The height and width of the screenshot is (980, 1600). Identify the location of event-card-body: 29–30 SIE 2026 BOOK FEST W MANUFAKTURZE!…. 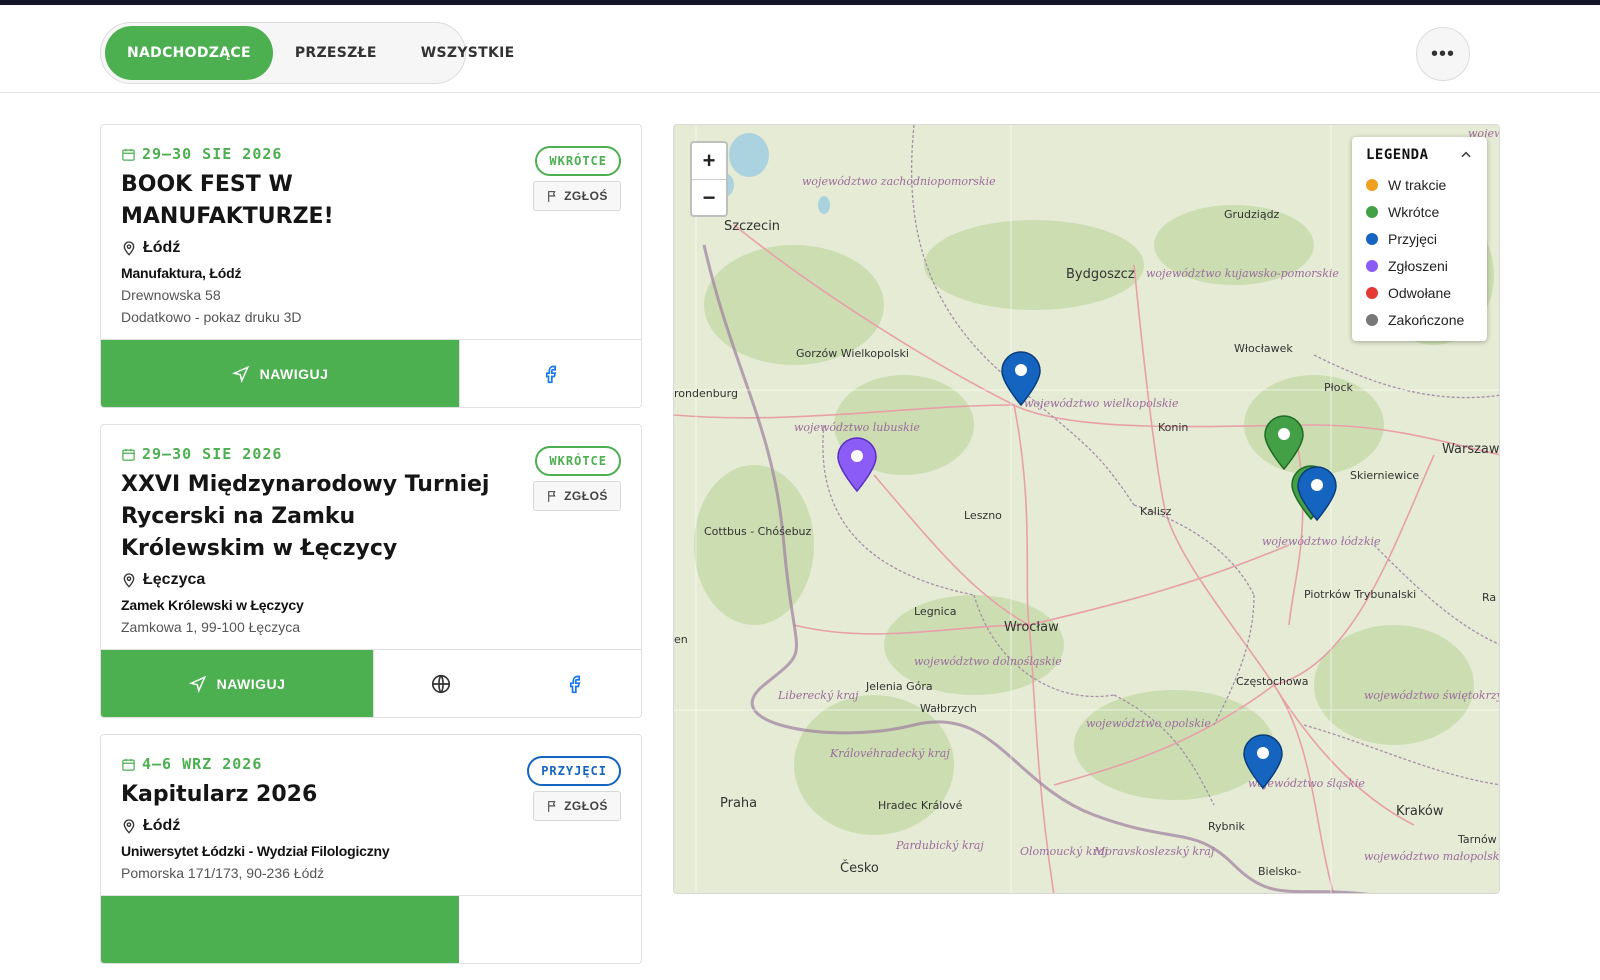
(371, 232).